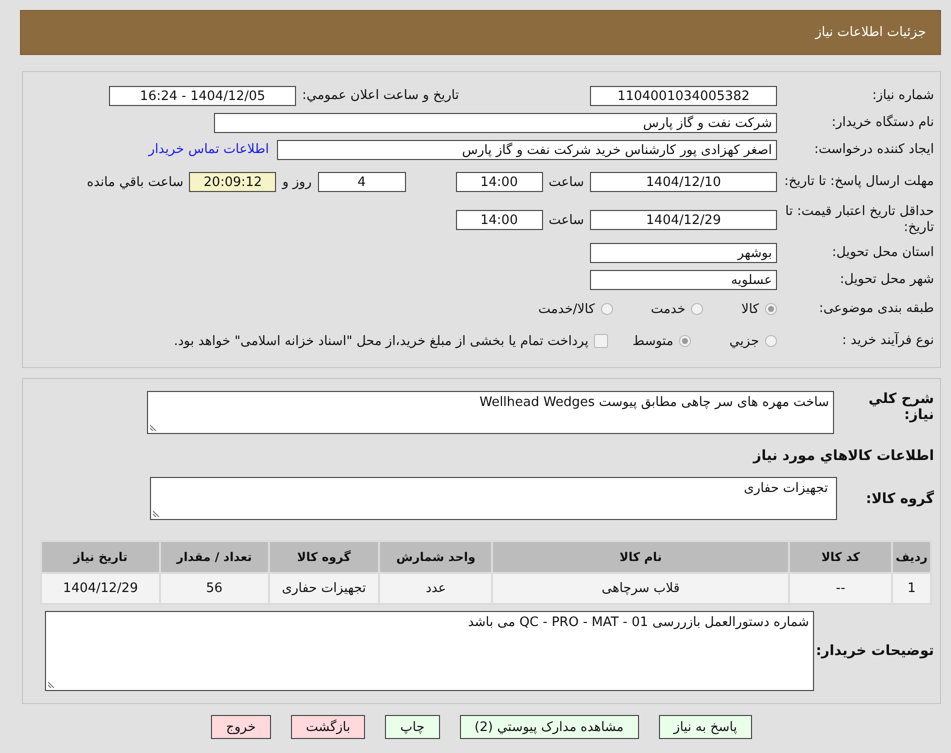 This screenshot has width=951, height=753. What do you see at coordinates (324, 557) in the screenshot?
I see `column-header: گروه کالا` at bounding box center [324, 557].